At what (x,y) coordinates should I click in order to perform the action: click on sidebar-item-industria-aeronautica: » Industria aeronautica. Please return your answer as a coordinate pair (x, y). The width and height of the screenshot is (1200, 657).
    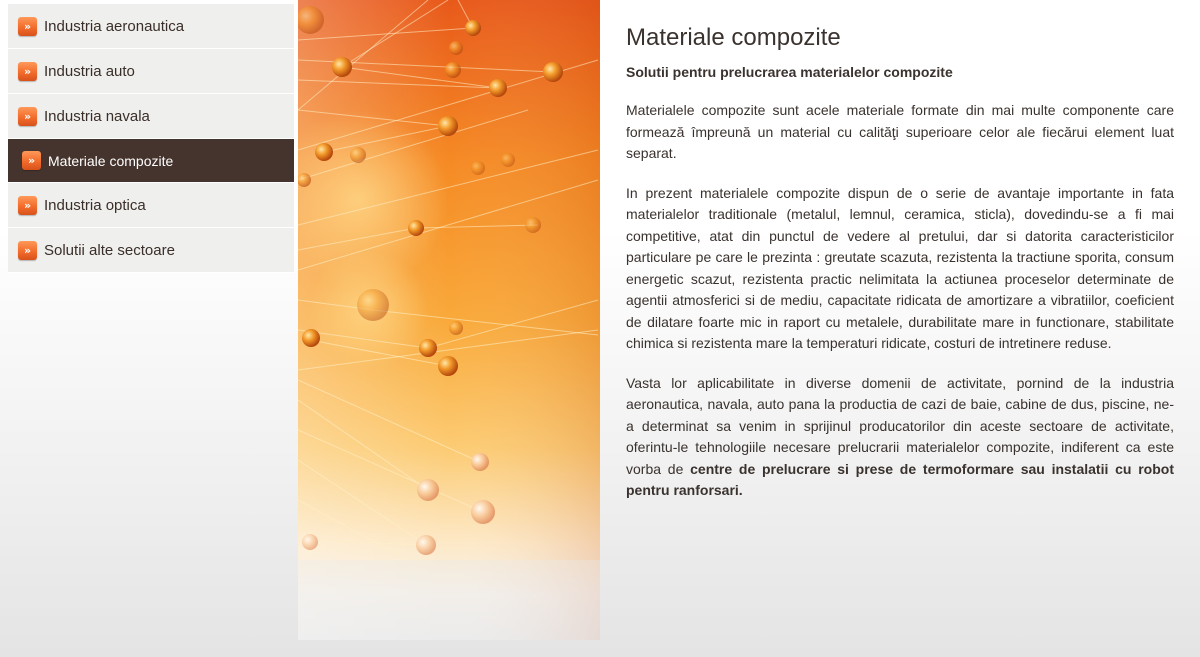
    Looking at the image, I should click on (151, 26).